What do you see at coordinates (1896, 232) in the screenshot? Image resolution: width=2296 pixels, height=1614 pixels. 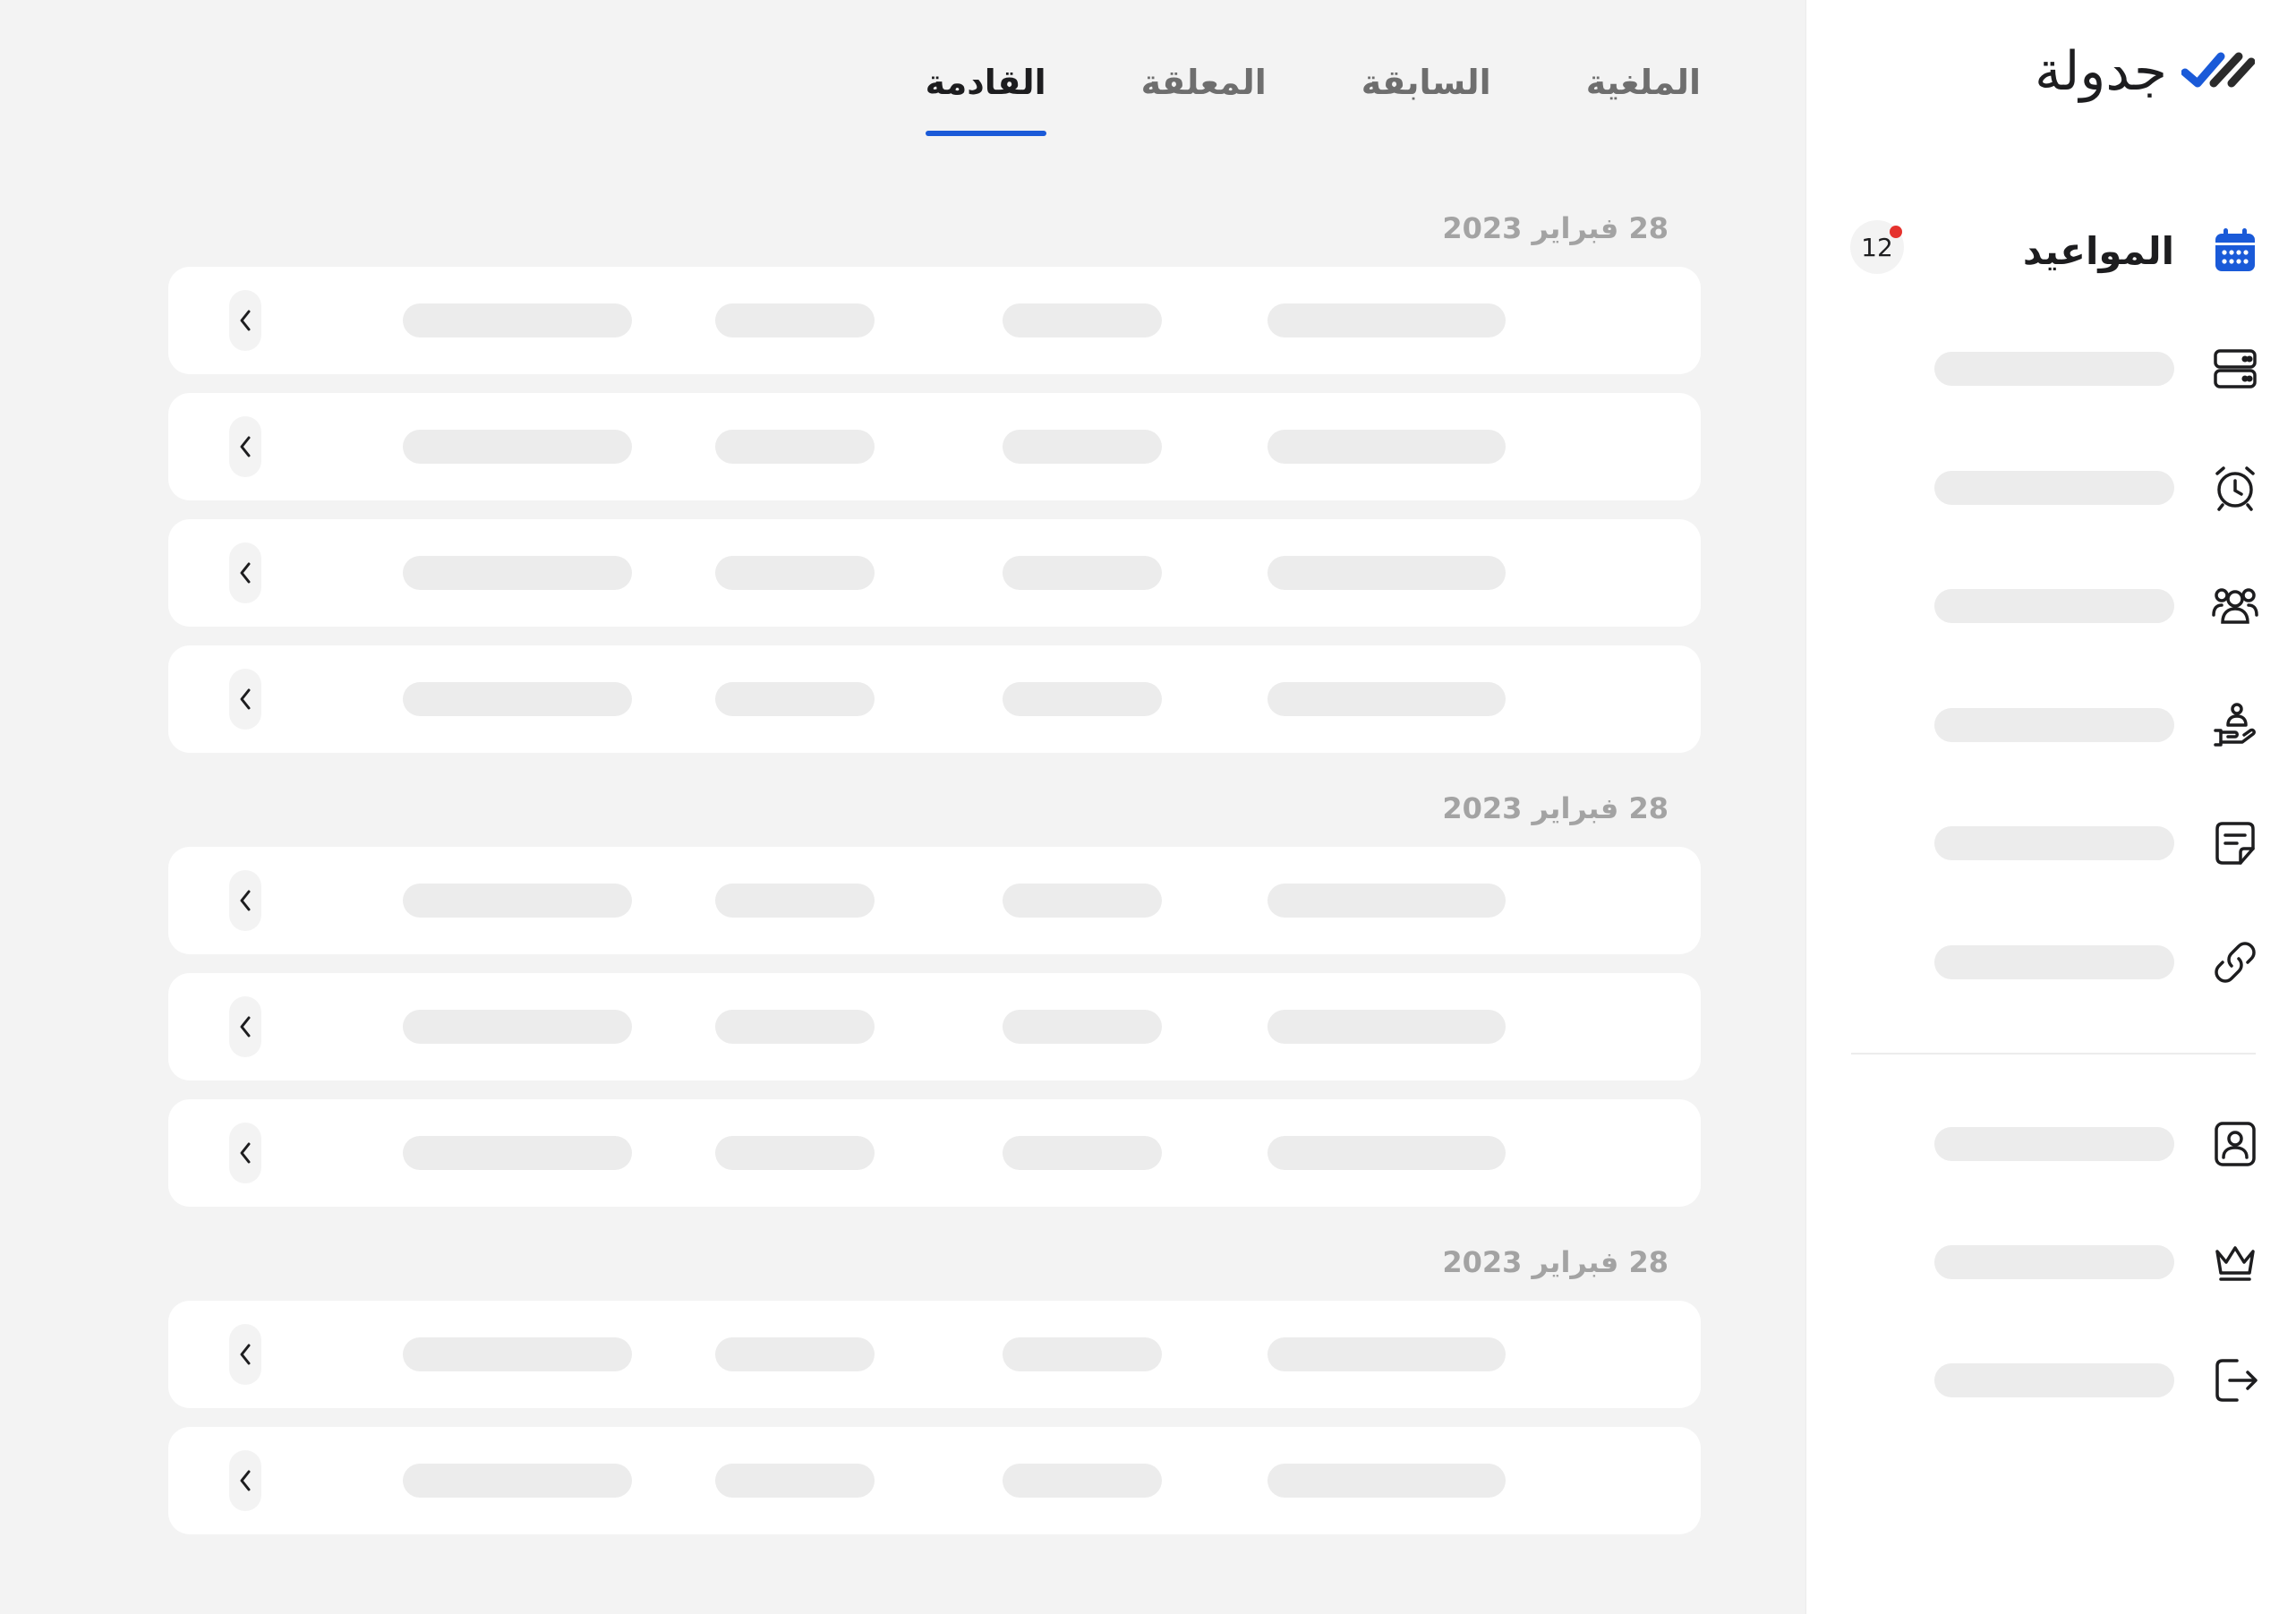 I see `notification-dot` at bounding box center [1896, 232].